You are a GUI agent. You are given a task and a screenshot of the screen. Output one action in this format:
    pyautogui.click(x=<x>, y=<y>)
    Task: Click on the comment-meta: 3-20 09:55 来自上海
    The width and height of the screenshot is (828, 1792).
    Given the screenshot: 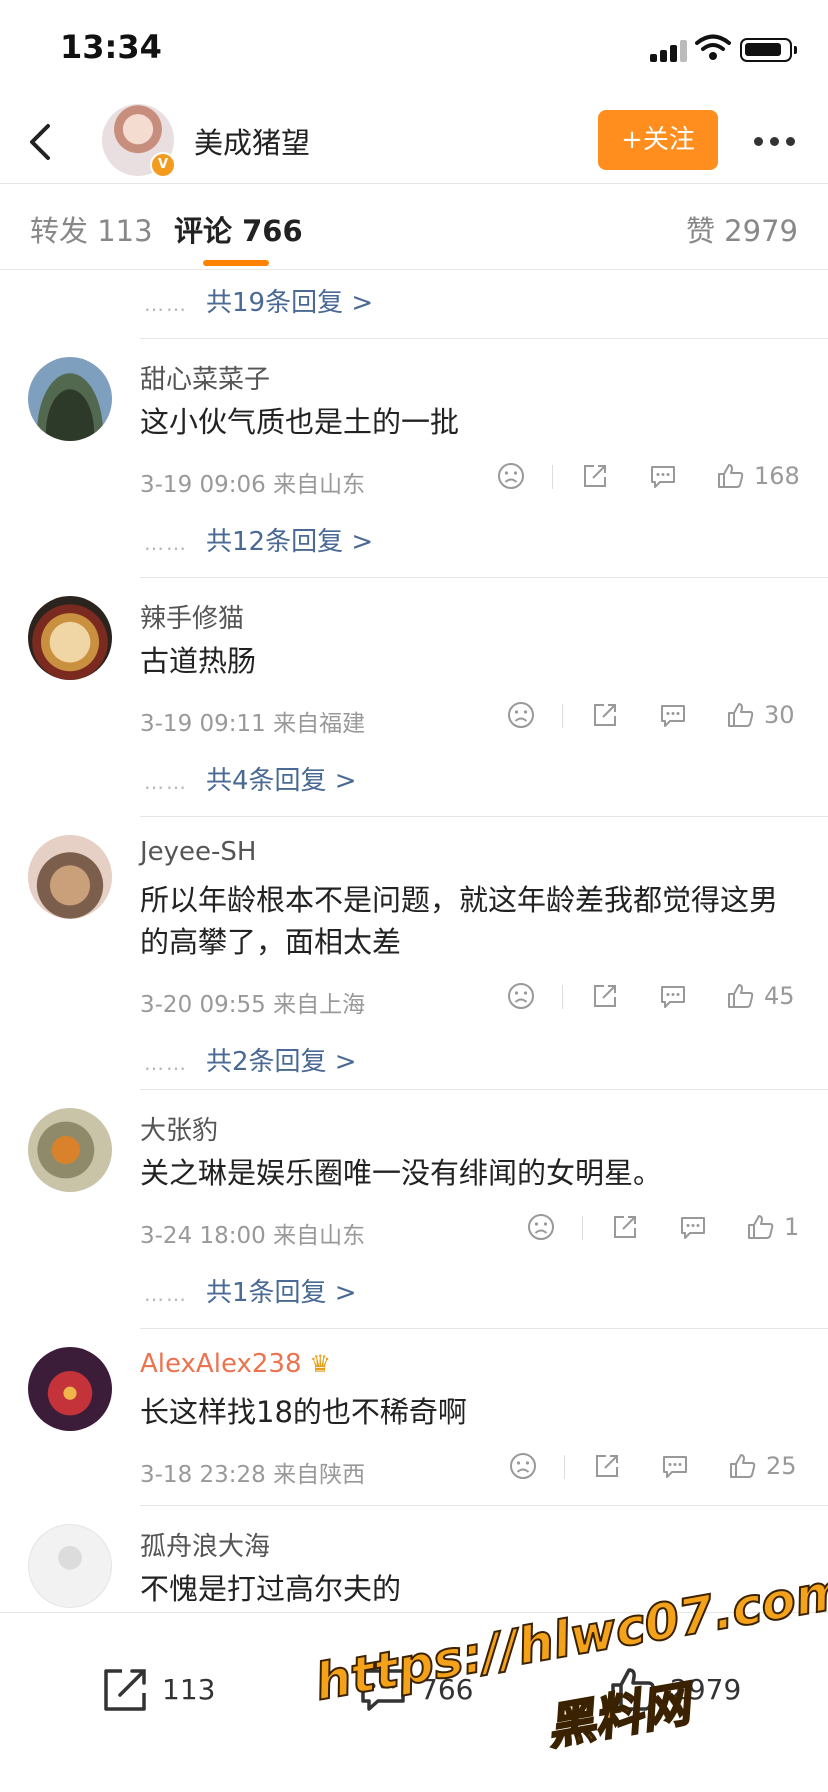 What is the action you would take?
    pyautogui.click(x=253, y=1005)
    